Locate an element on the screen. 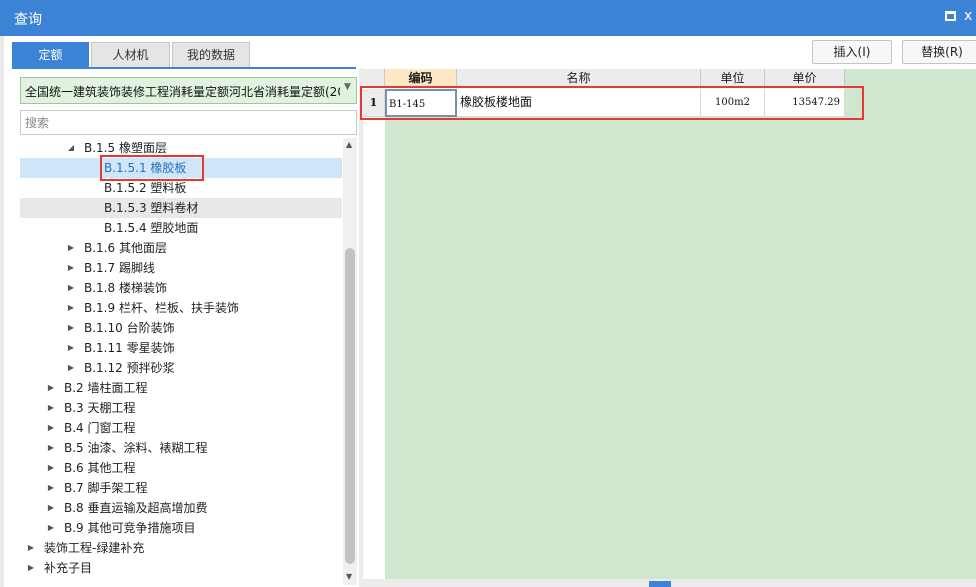 This screenshot has height=587, width=976. tree-node: ▶ 补充子目 is located at coordinates (181, 568).